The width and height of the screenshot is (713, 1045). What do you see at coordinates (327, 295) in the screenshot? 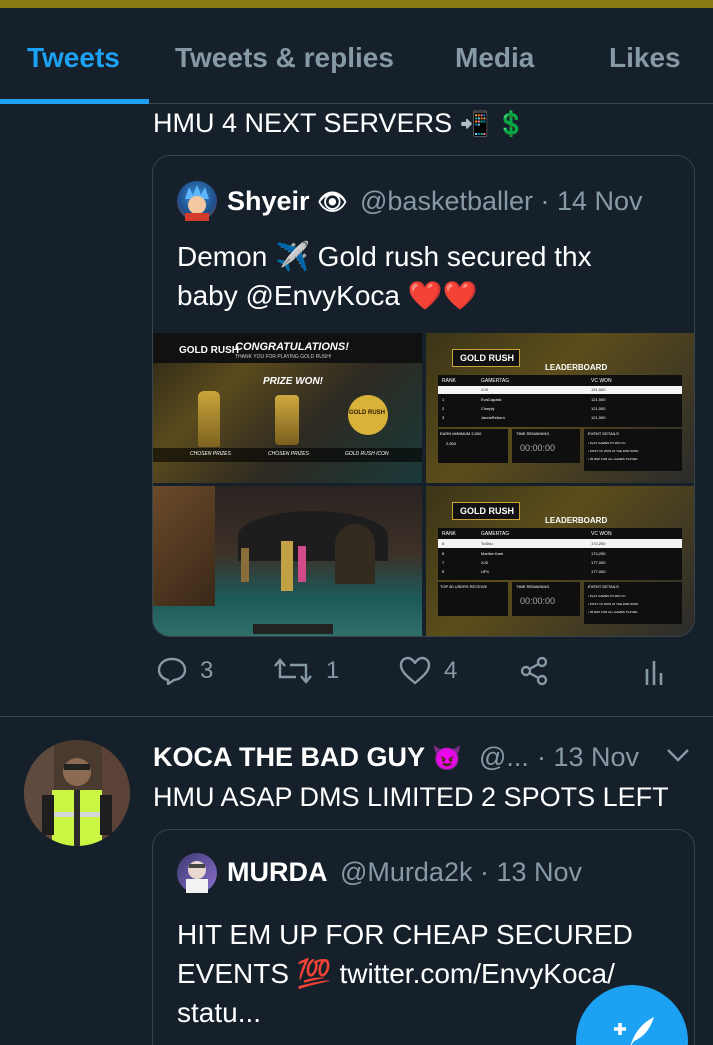
I see `quoted-text-line: baby @EnvyKoca ❤️❤️` at bounding box center [327, 295].